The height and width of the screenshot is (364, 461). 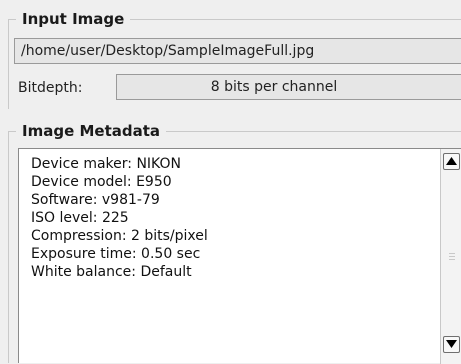 I want to click on metadata-item: Device maker: NIKON, so click(x=106, y=164).